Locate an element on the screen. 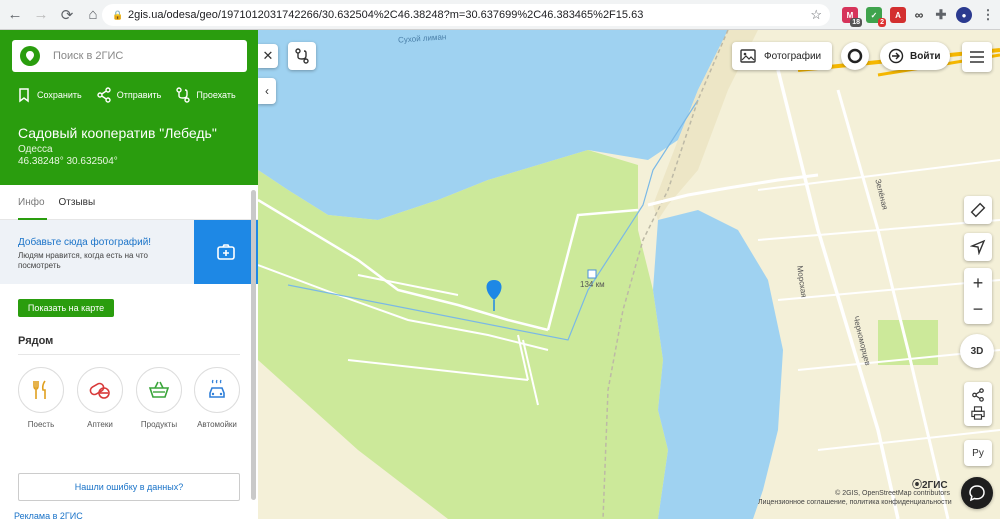 The width and height of the screenshot is (1000, 519). nearby-pharmacy: Аптеки is located at coordinates (100, 398).